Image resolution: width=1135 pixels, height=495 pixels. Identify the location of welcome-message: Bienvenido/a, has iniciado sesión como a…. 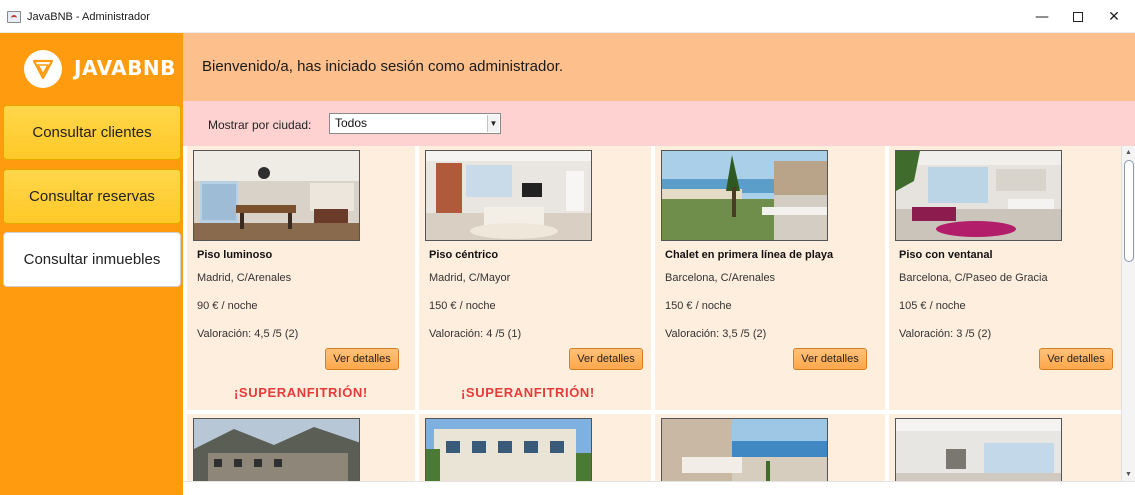
(383, 66).